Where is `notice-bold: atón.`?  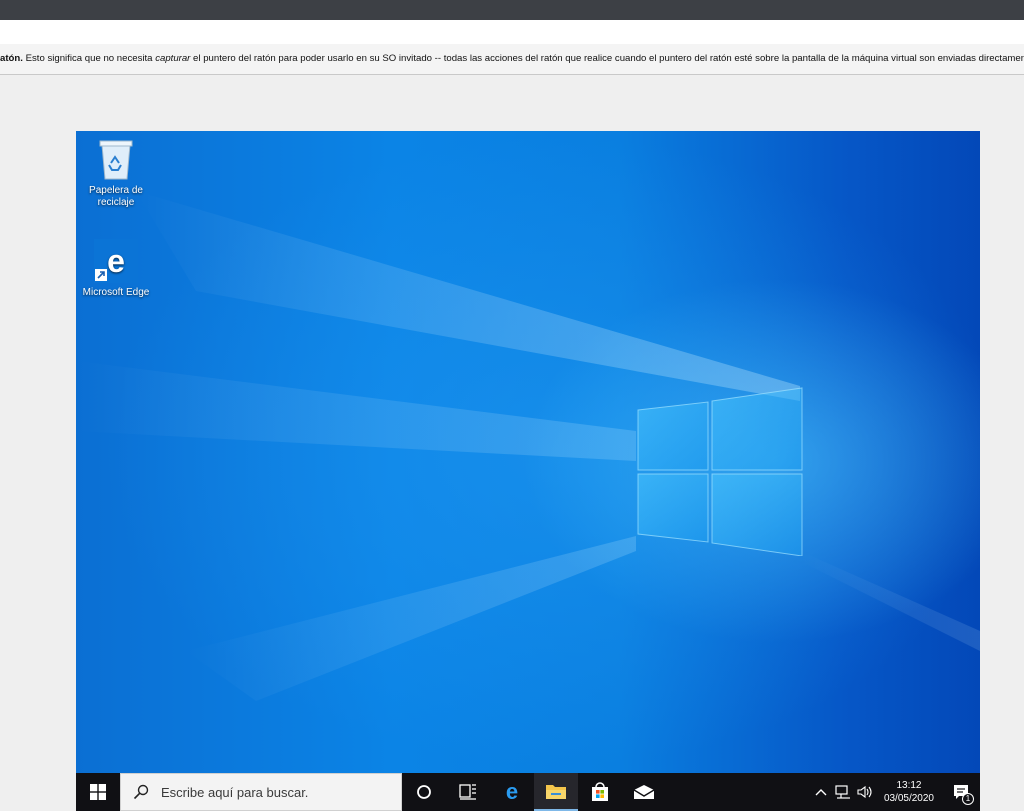 notice-bold: atón. is located at coordinates (11, 58).